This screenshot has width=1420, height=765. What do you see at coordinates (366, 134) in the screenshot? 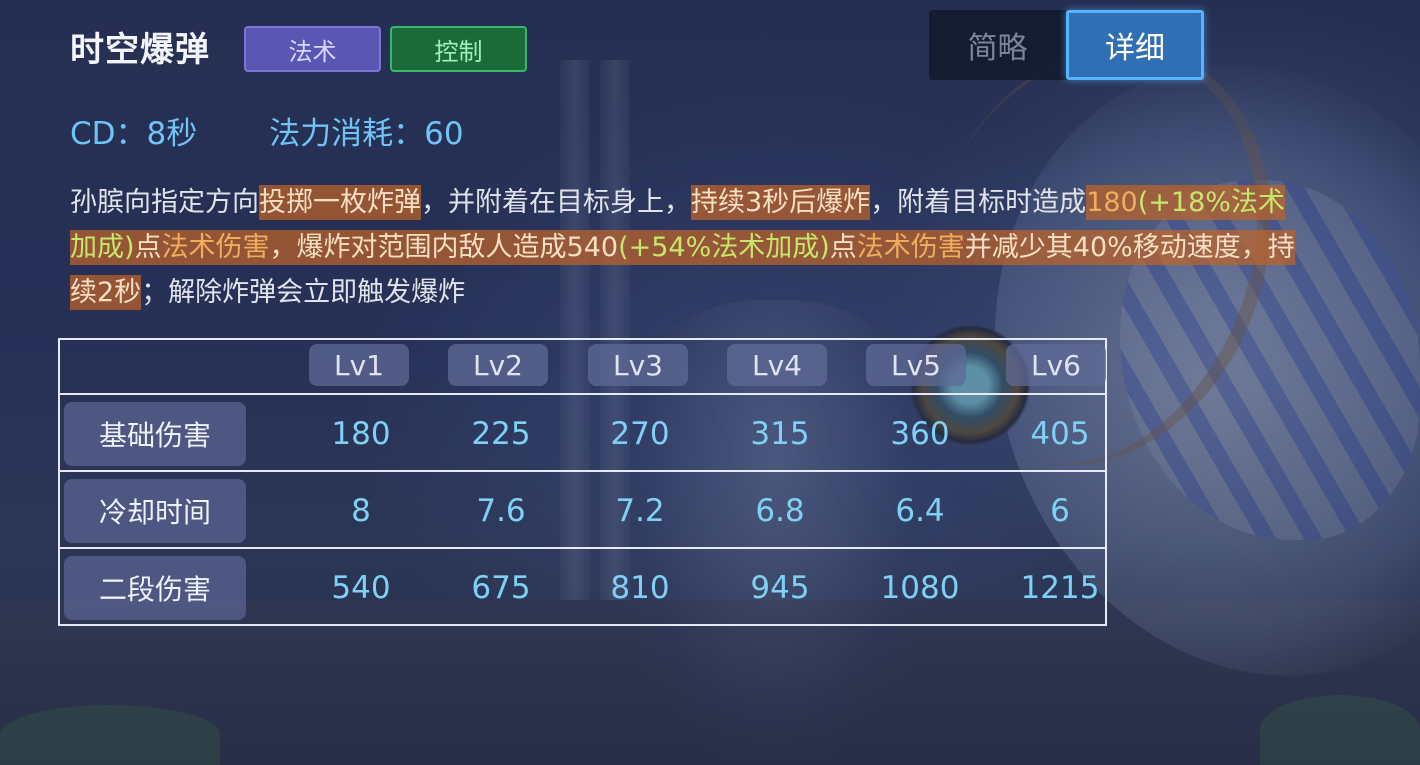
I see `mana-cost-text: 法力消耗：60` at bounding box center [366, 134].